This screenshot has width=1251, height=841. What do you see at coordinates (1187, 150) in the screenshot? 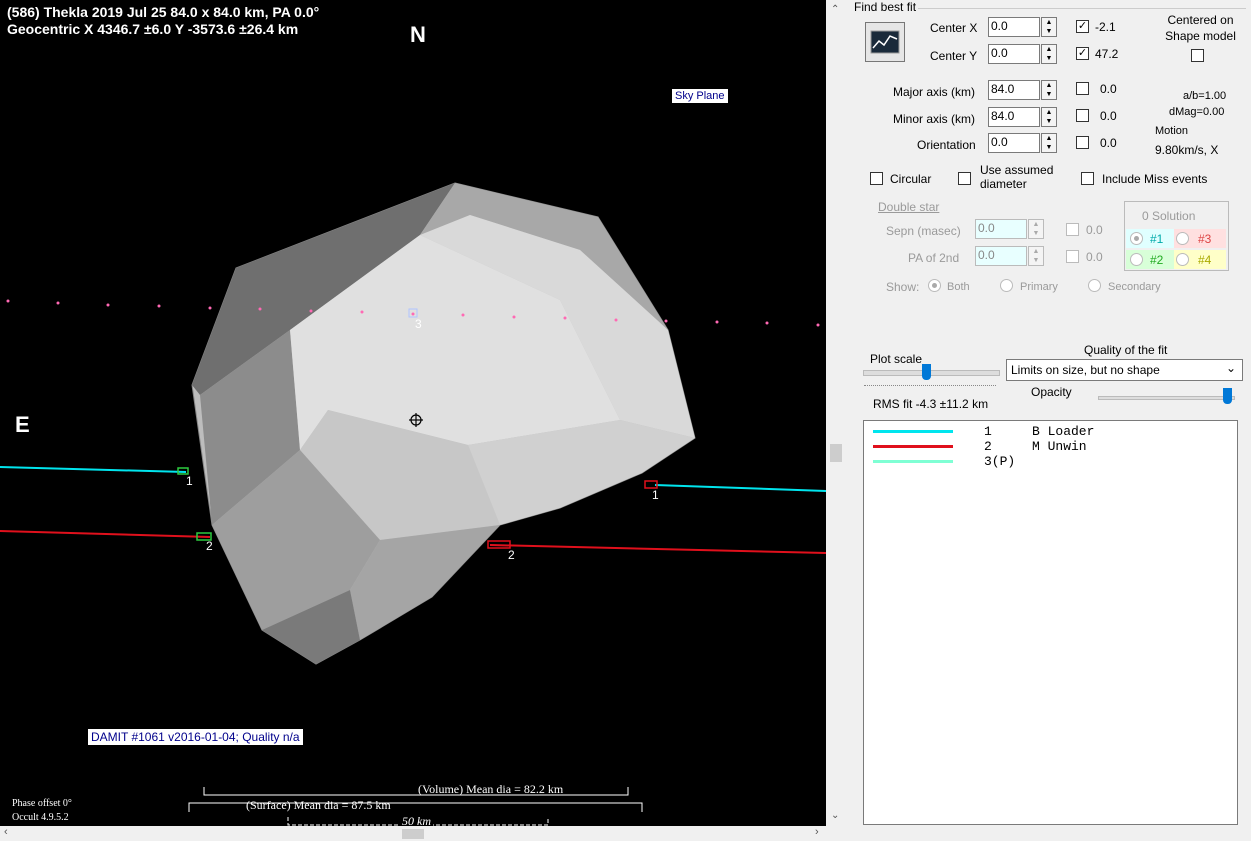
I see `motion-value: 9.80km/s, X` at bounding box center [1187, 150].